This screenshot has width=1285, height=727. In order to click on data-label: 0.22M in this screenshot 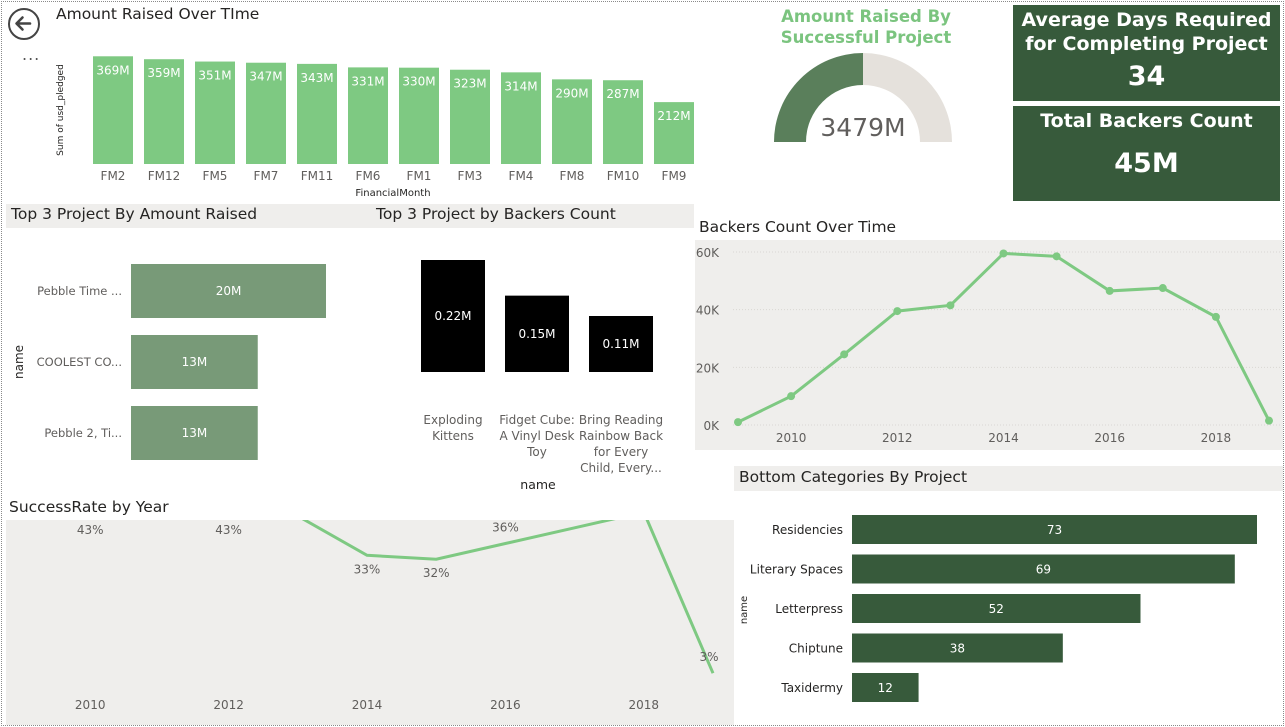, I will do `click(452, 316)`.